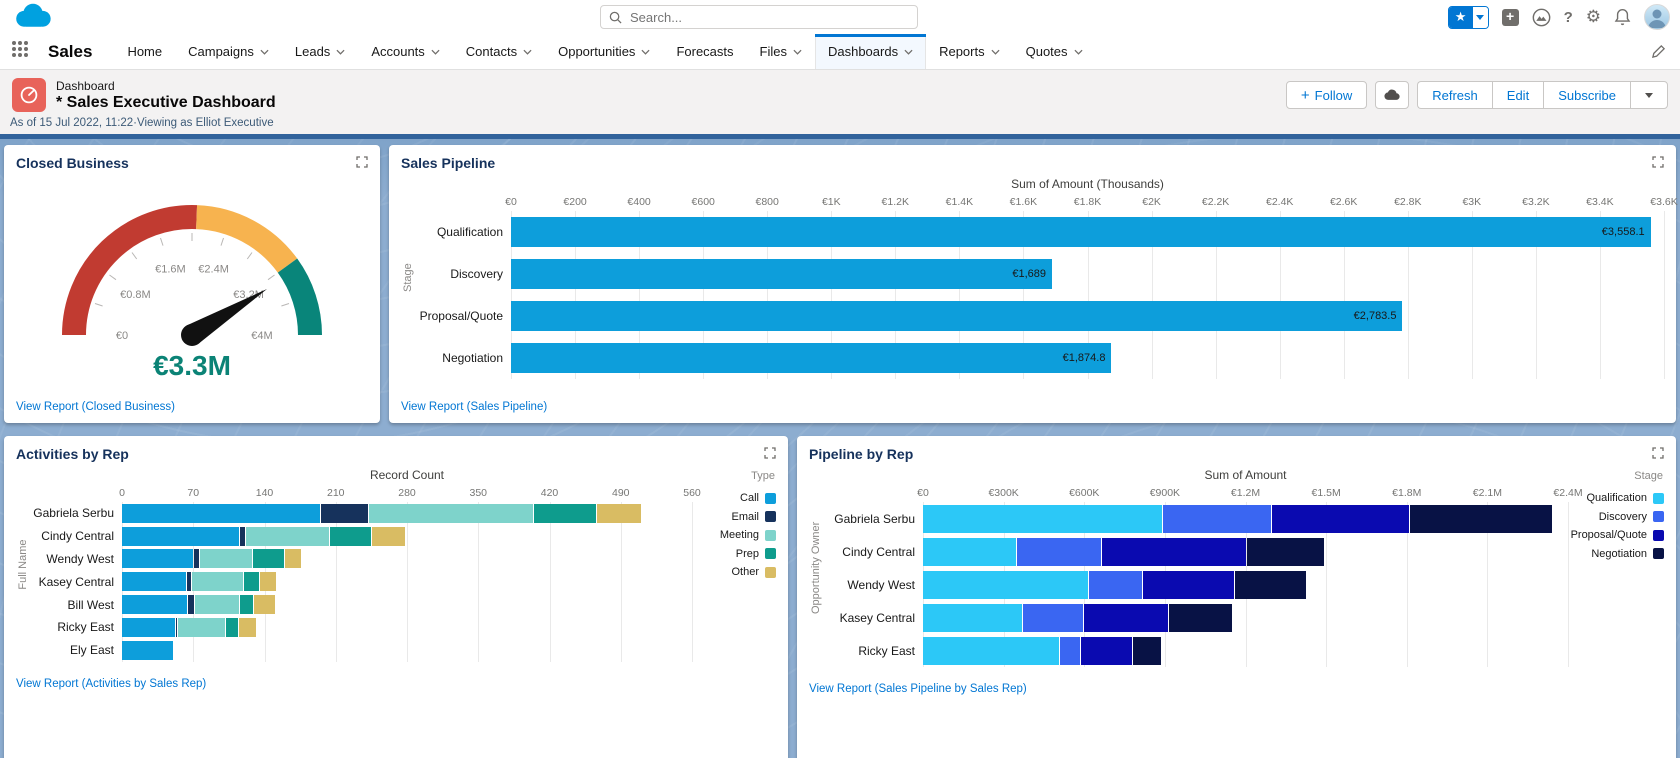 The width and height of the screenshot is (1680, 758). I want to click on salesforce-logo-icon, so click(33, 17).